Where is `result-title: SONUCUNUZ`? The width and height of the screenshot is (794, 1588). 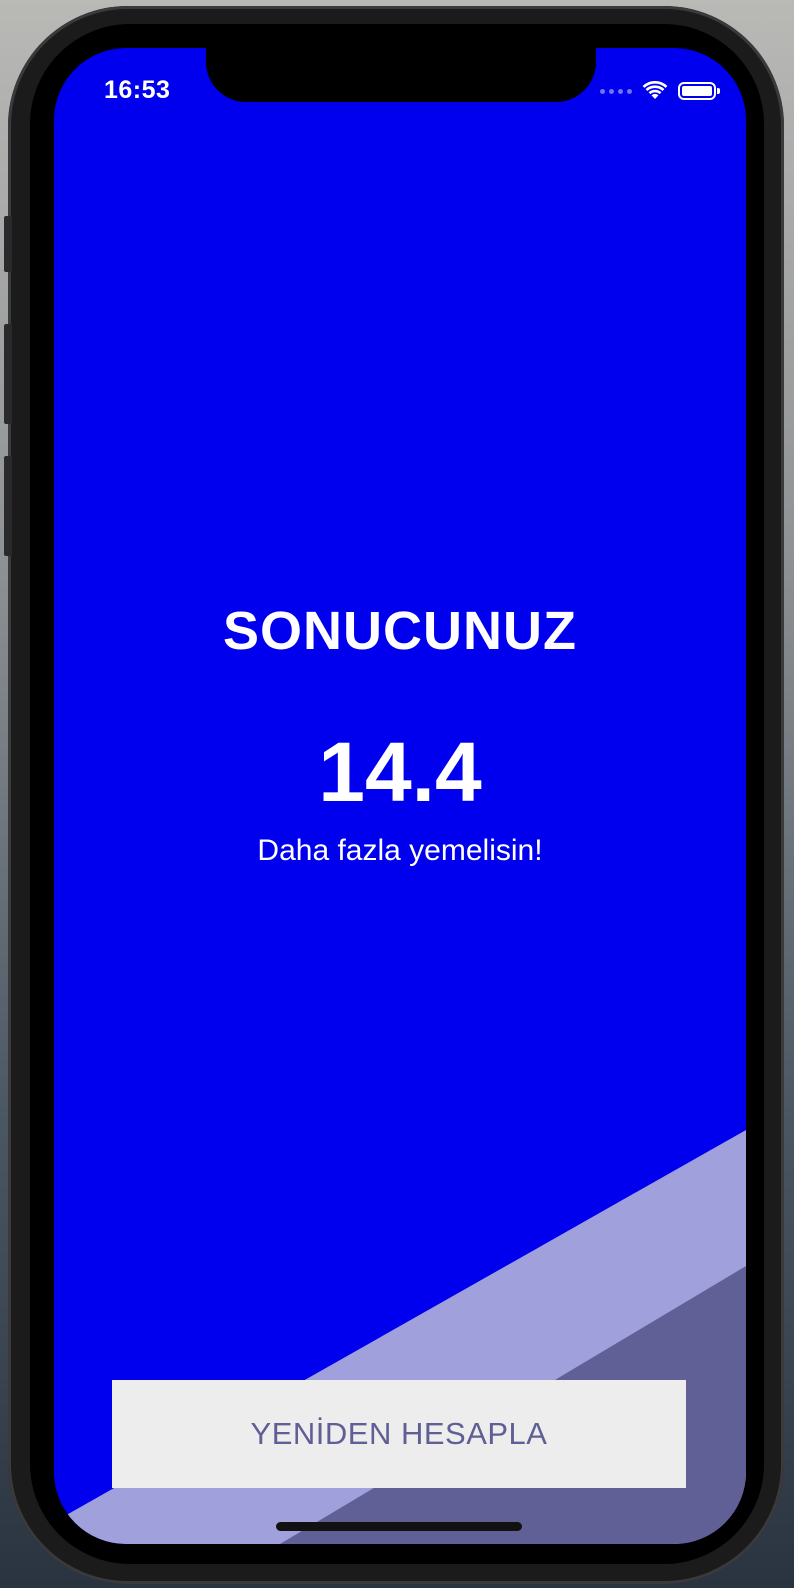
result-title: SONUCUNUZ is located at coordinates (400, 631).